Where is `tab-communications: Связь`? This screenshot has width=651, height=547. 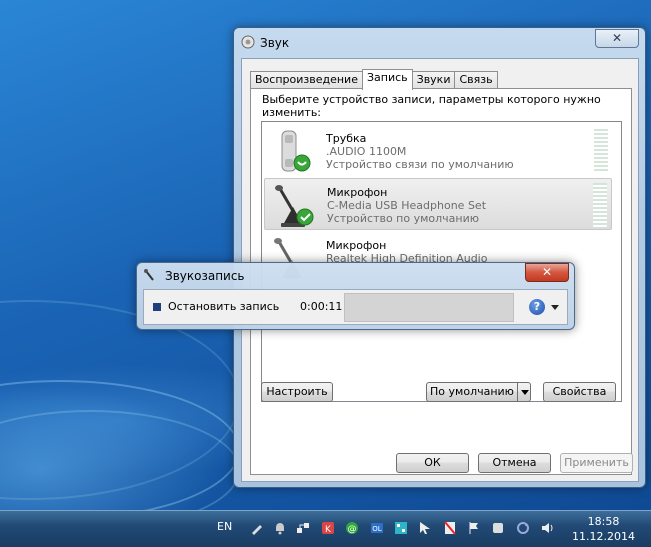 tab-communications: Связь is located at coordinates (476, 80).